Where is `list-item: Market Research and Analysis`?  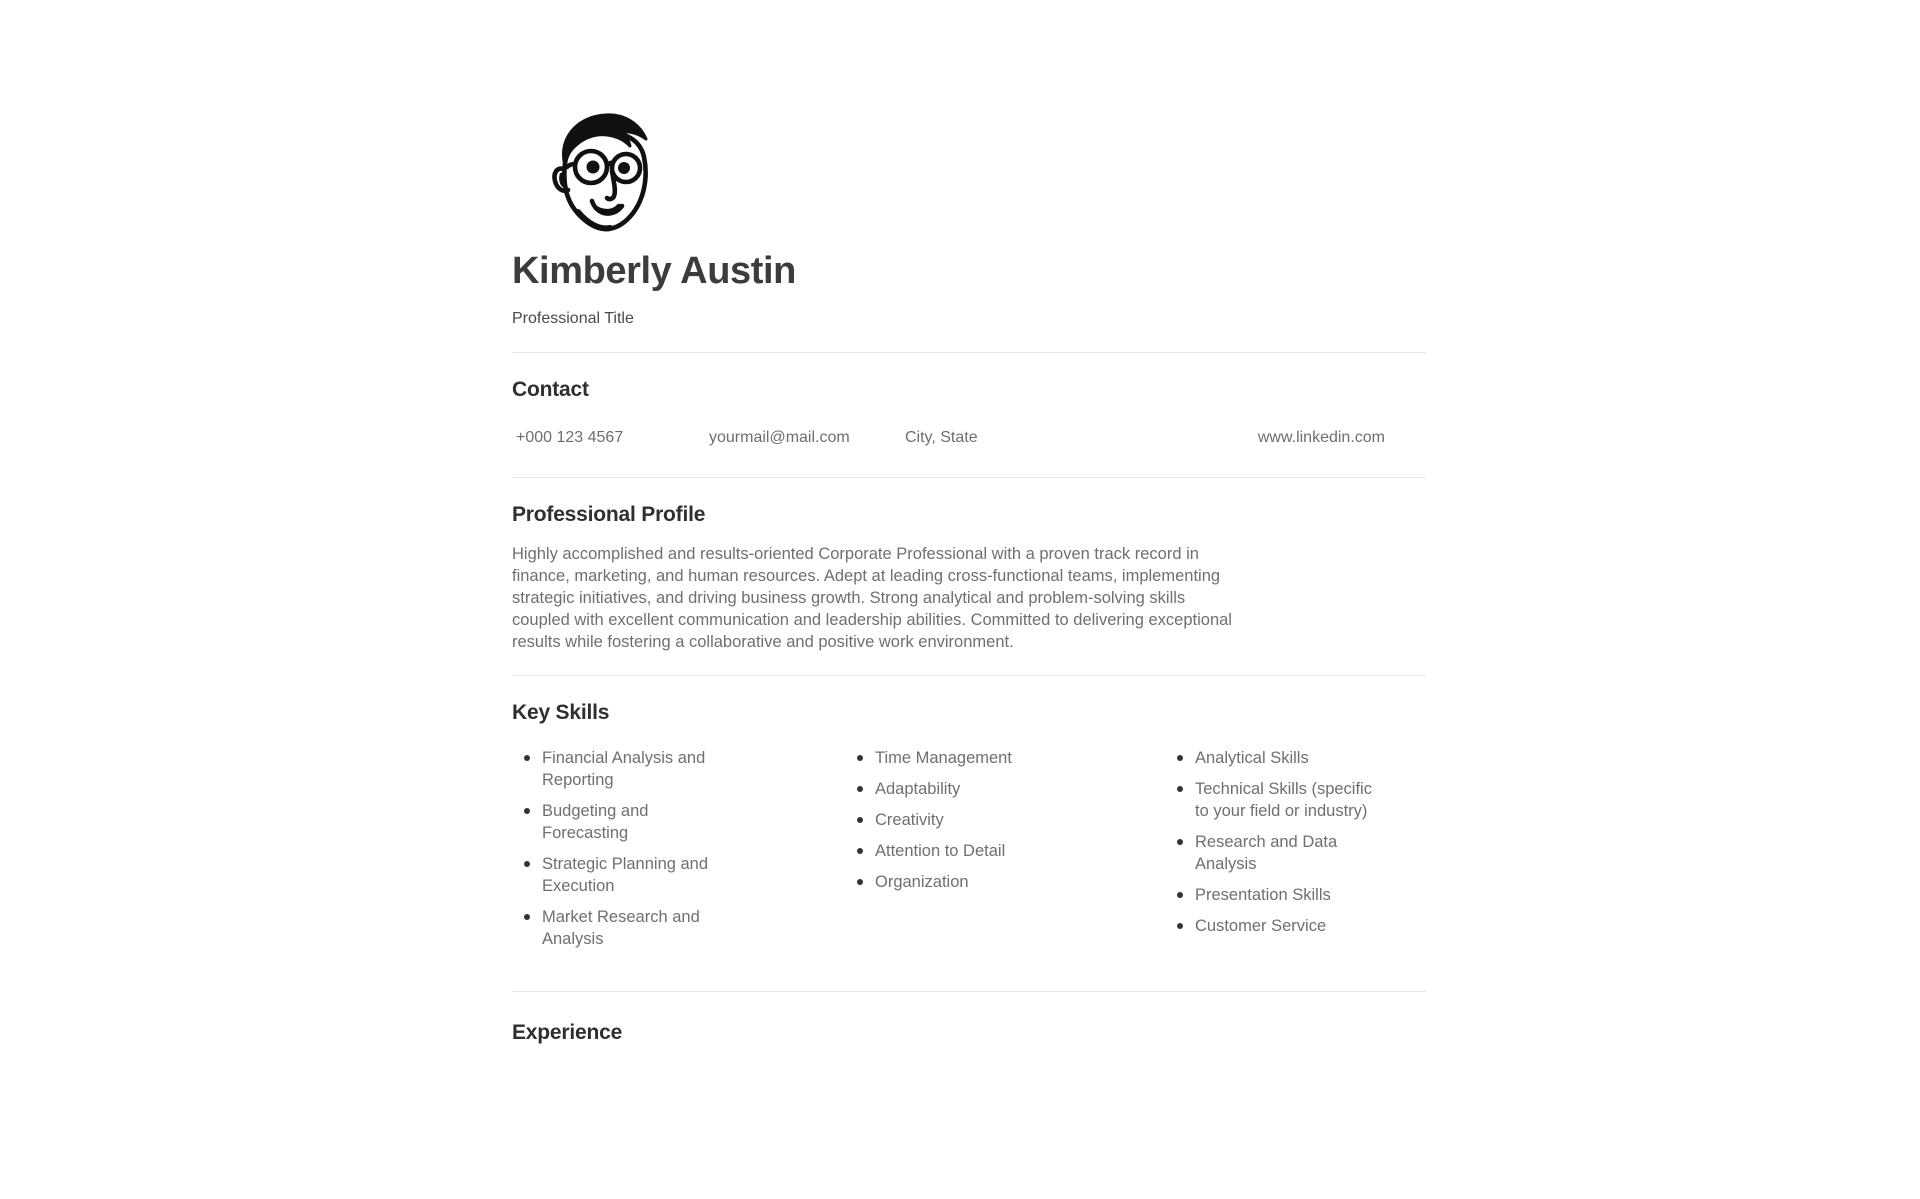
list-item: Market Research and Analysis is located at coordinates (612, 928).